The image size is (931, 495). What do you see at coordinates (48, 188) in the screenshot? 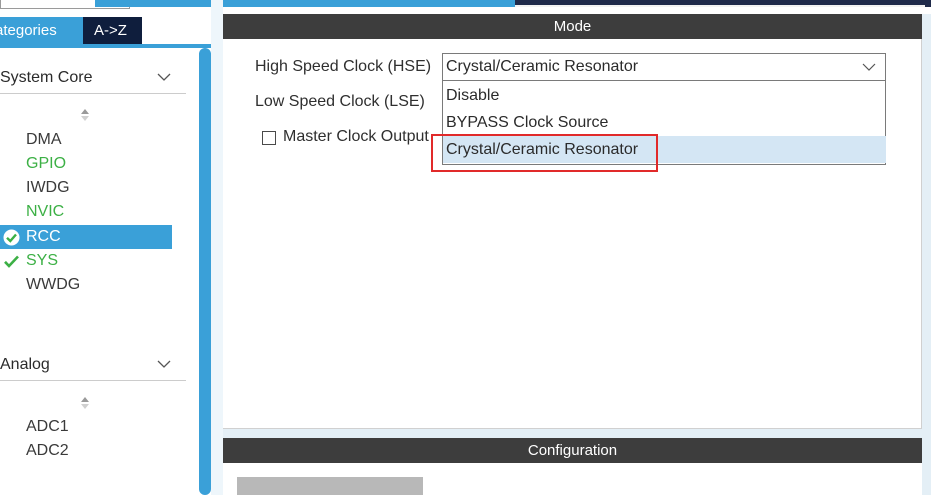
I see `tree-item-iwdg: IWDG` at bounding box center [48, 188].